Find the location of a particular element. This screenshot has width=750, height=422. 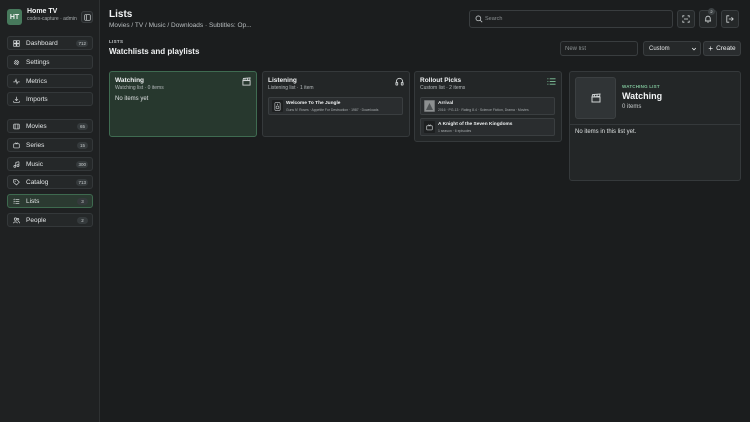

plus-icon: + is located at coordinates (711, 48).